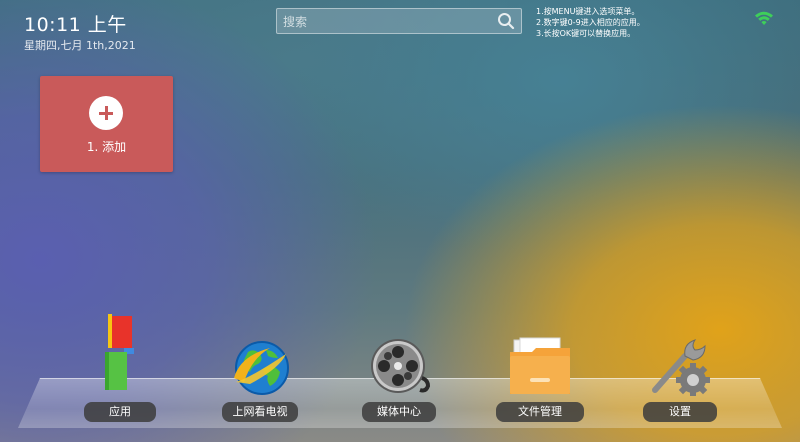 Image resolution: width=800 pixels, height=442 pixels. Describe the element at coordinates (586, 33) in the screenshot. I see `hint-line: 3.长按OK键可以替换应用。` at that location.